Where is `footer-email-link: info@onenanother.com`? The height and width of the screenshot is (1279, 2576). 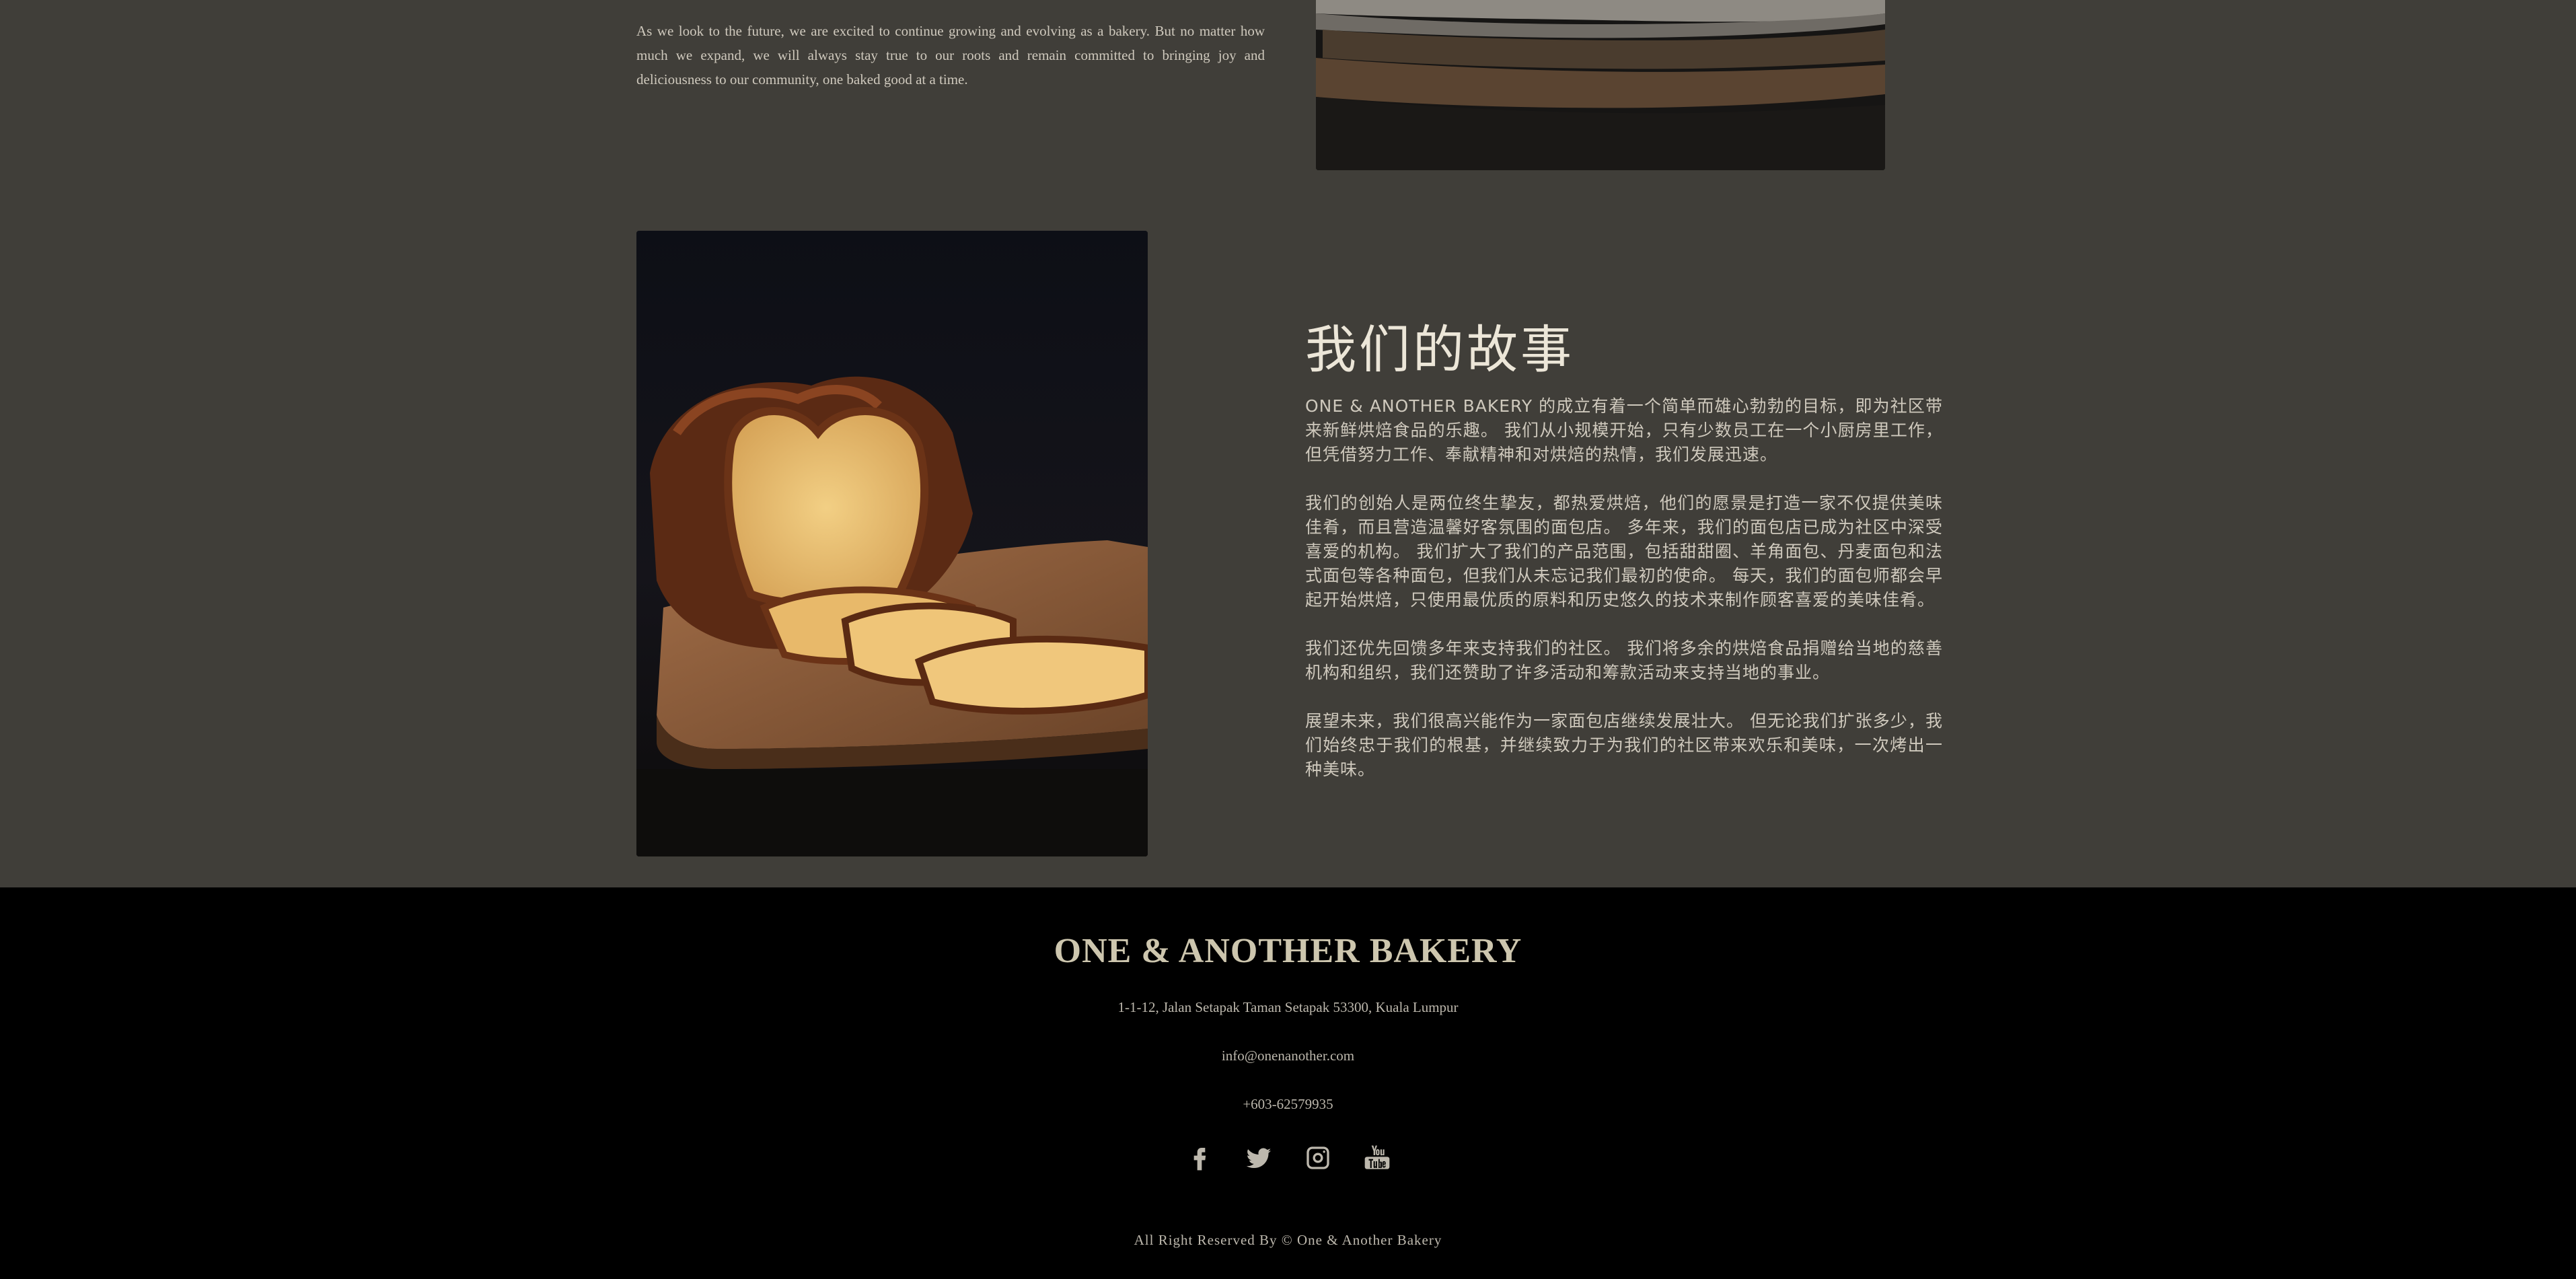 footer-email-link: info@onenanother.com is located at coordinates (1288, 1056).